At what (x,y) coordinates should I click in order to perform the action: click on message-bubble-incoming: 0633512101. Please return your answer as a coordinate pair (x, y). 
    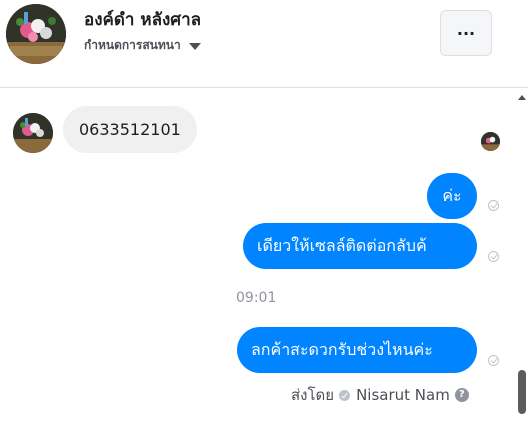
    Looking at the image, I should click on (130, 129).